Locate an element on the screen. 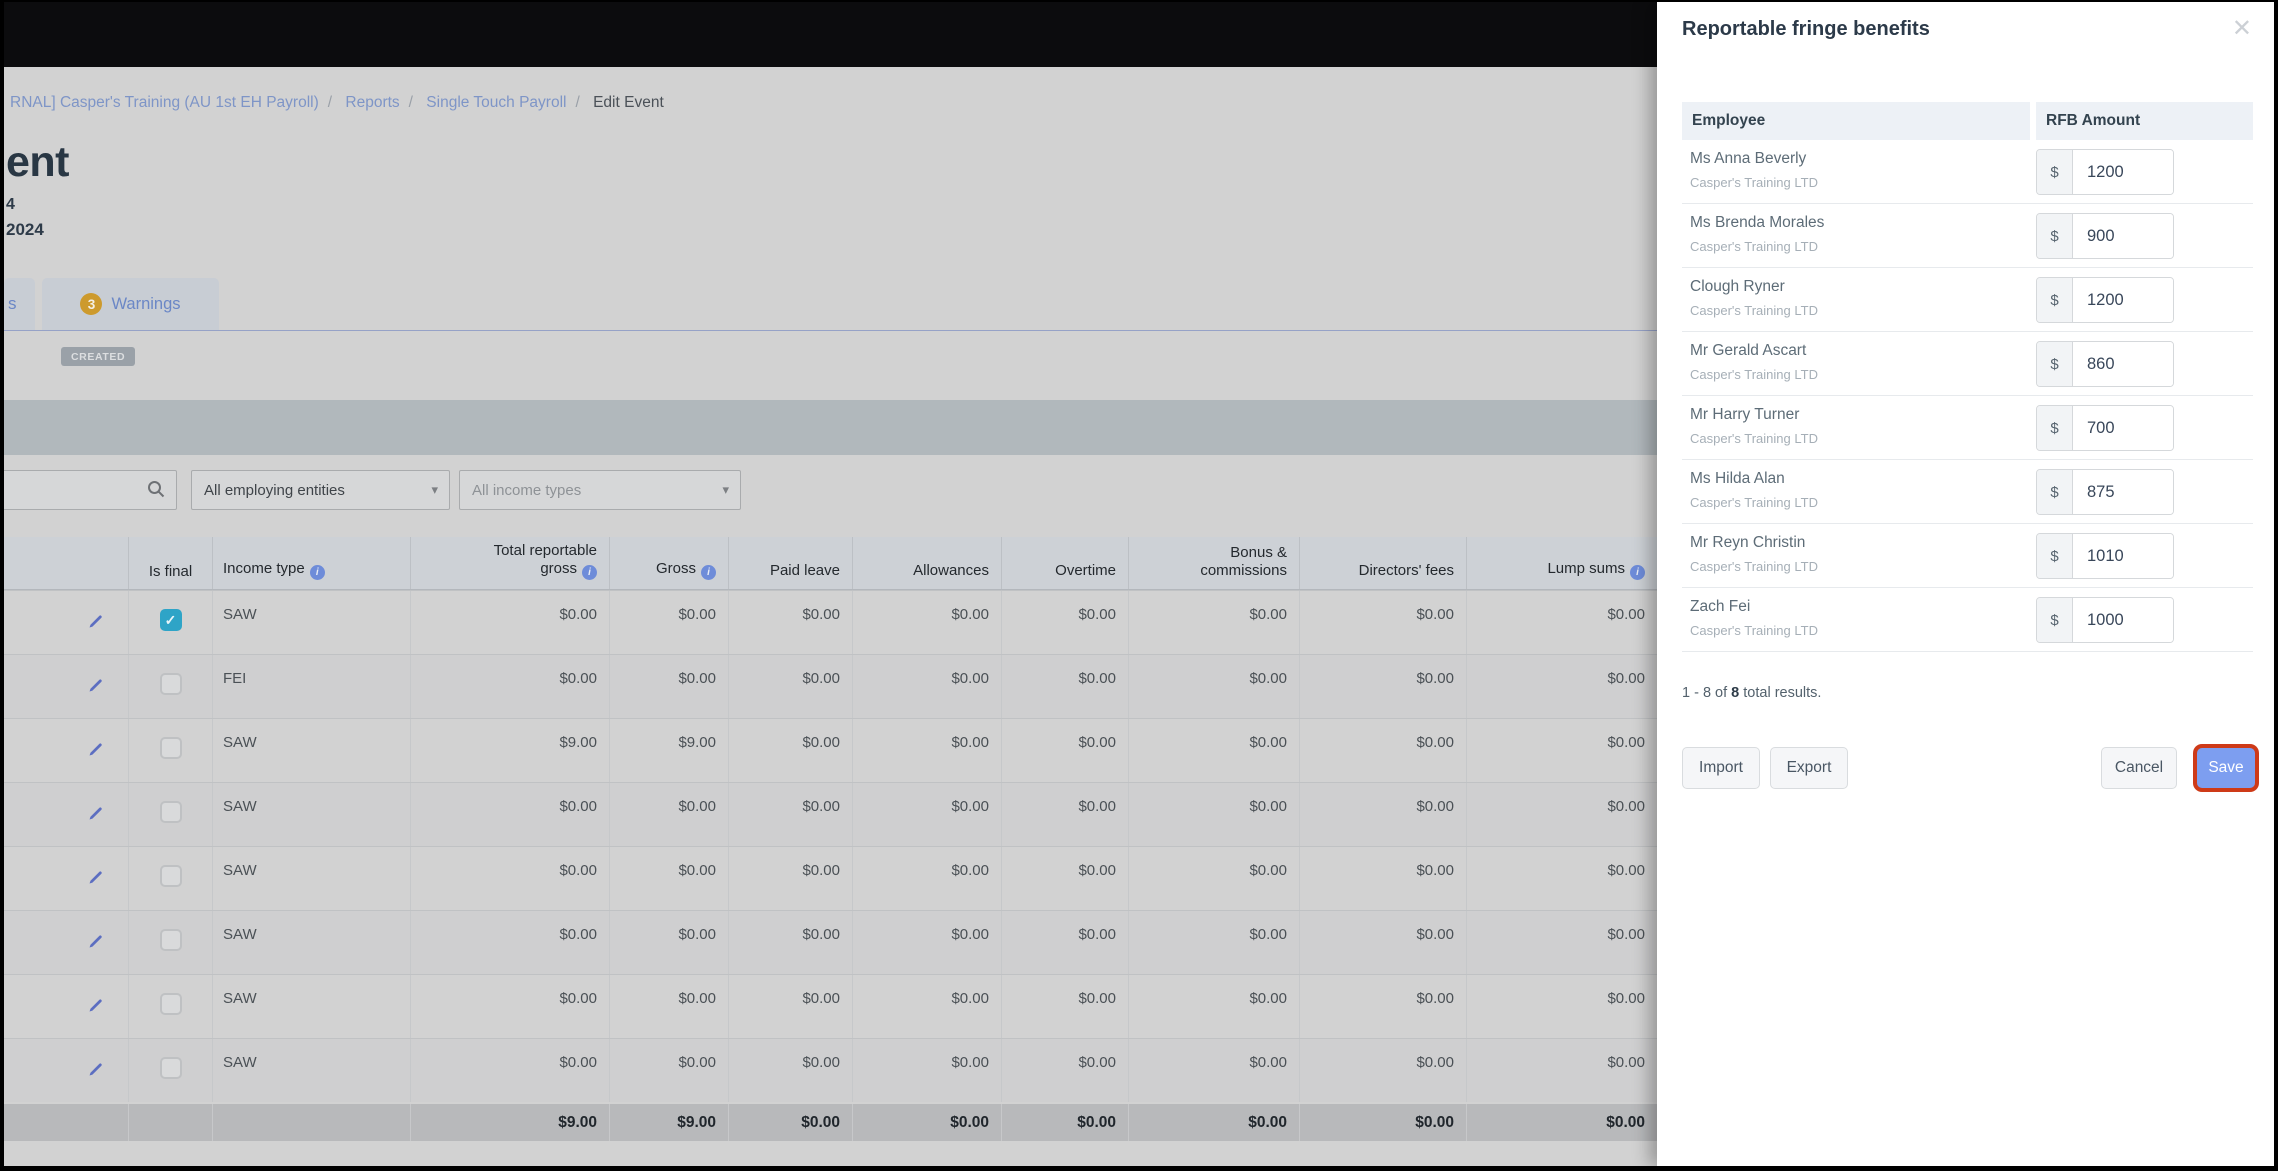 This screenshot has width=2278, height=1171. income-type-cell: FEI is located at coordinates (311, 686).